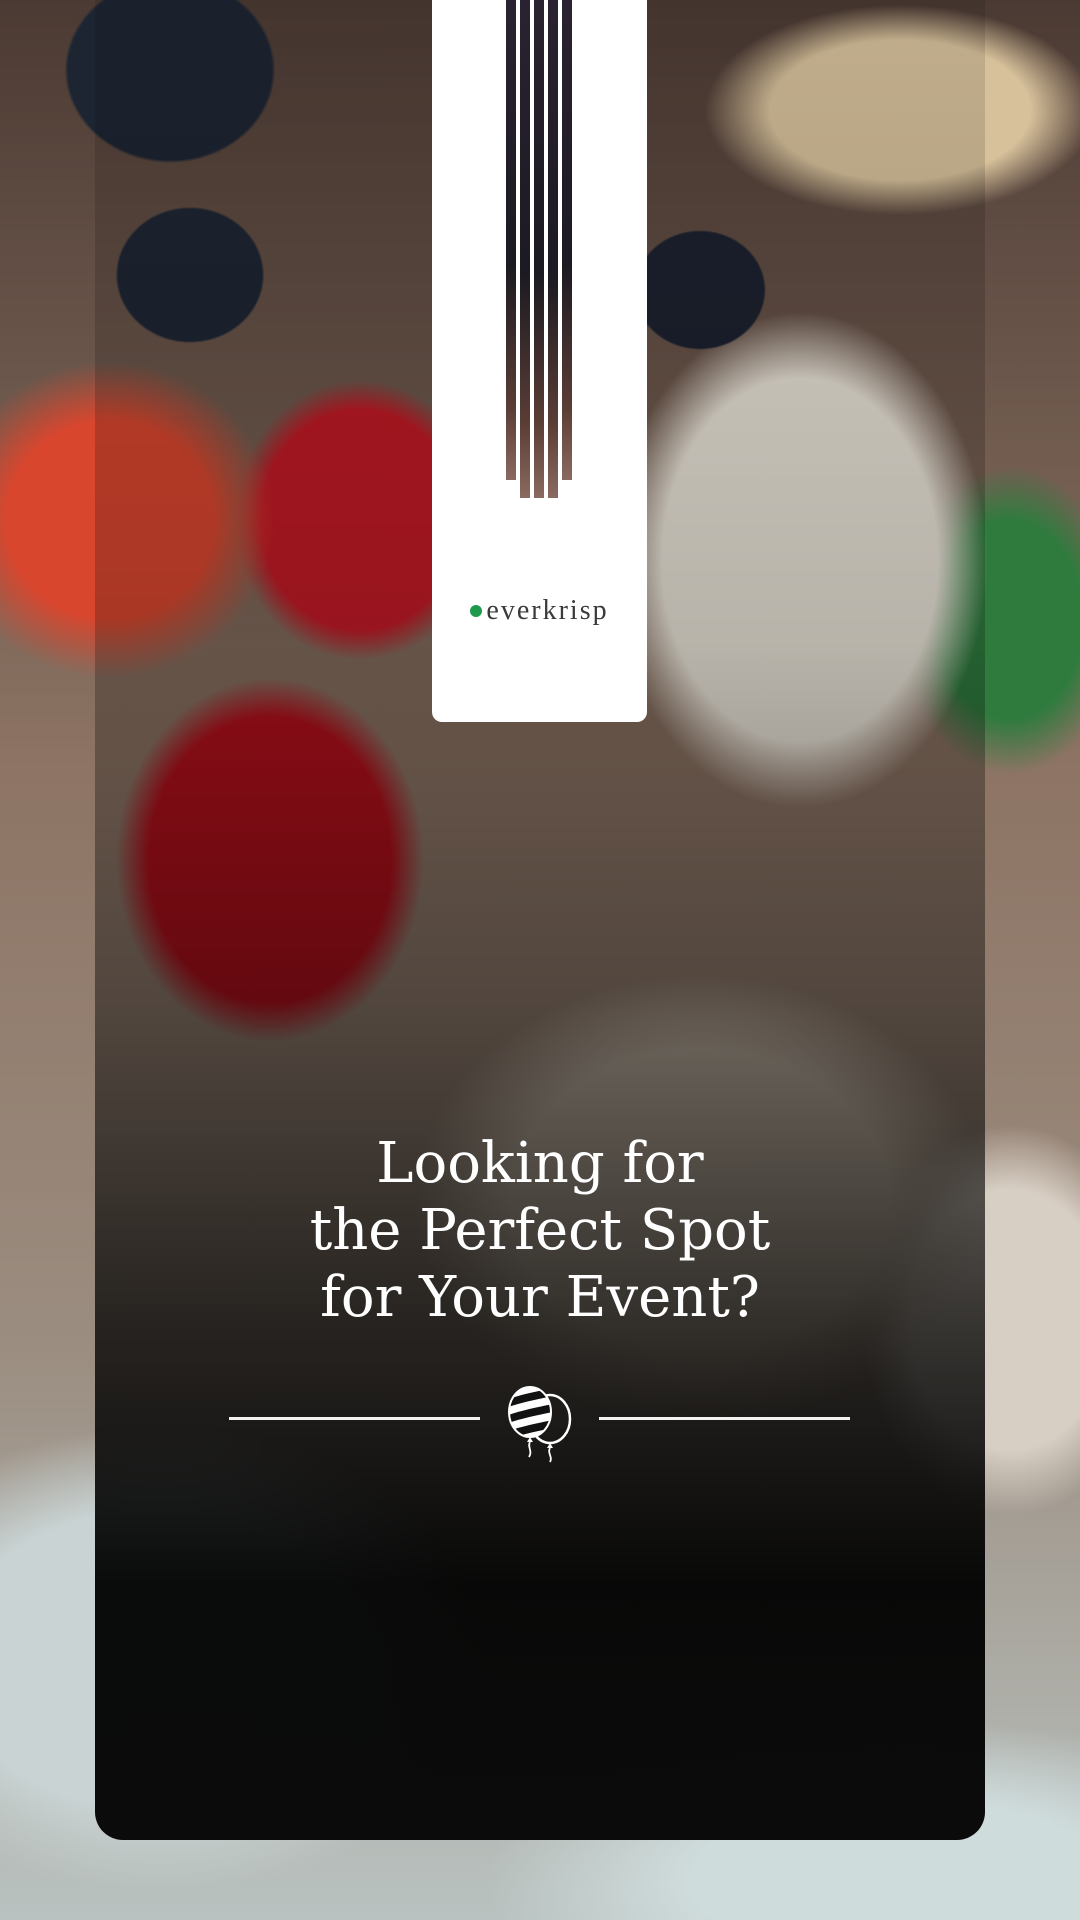  What do you see at coordinates (547, 610) in the screenshot?
I see `brand-name: everkrisp` at bounding box center [547, 610].